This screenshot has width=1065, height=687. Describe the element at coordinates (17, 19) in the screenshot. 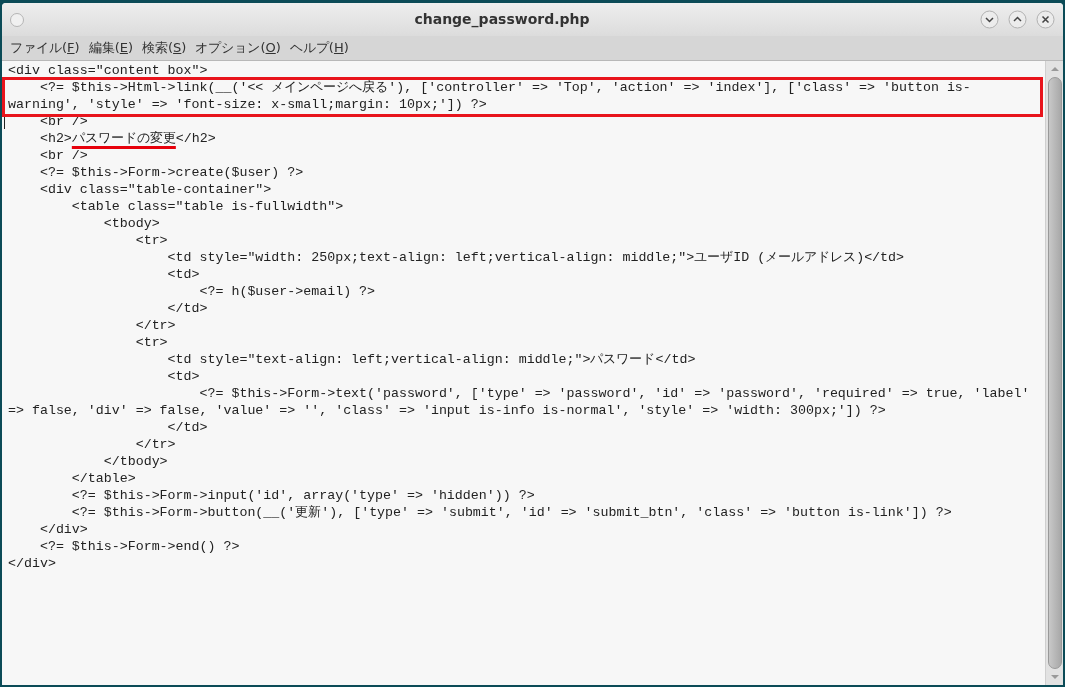

I see `window-menu-icon` at that location.